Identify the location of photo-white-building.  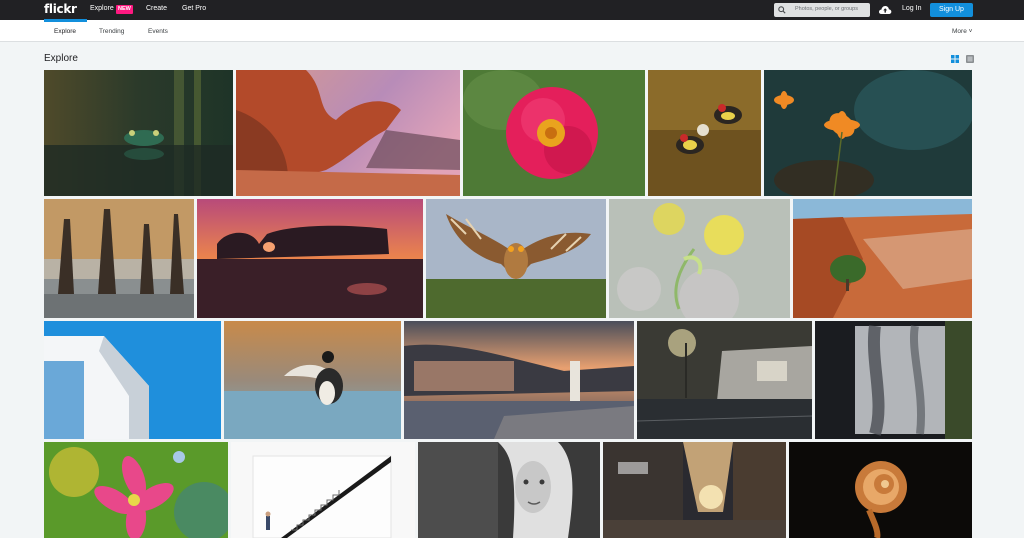
(132, 380).